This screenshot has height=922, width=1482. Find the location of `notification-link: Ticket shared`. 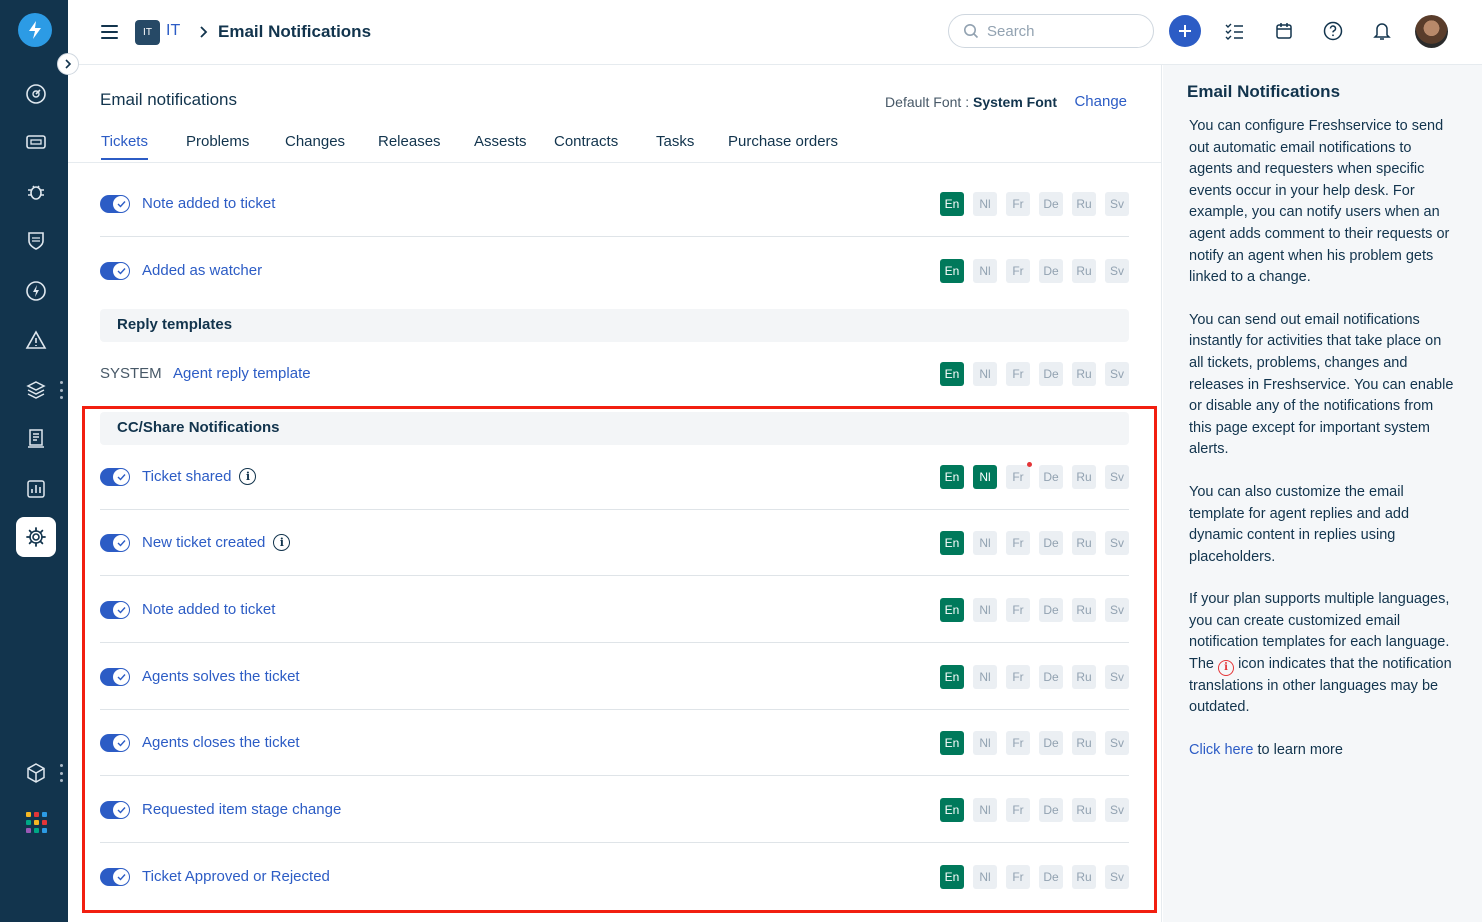

notification-link: Ticket shared is located at coordinates (186, 477).